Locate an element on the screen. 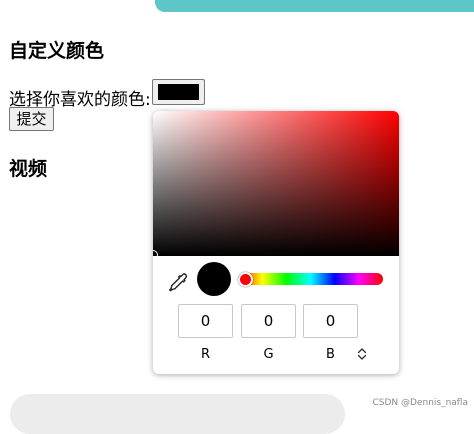  blue-channel-label: B is located at coordinates (330, 354).